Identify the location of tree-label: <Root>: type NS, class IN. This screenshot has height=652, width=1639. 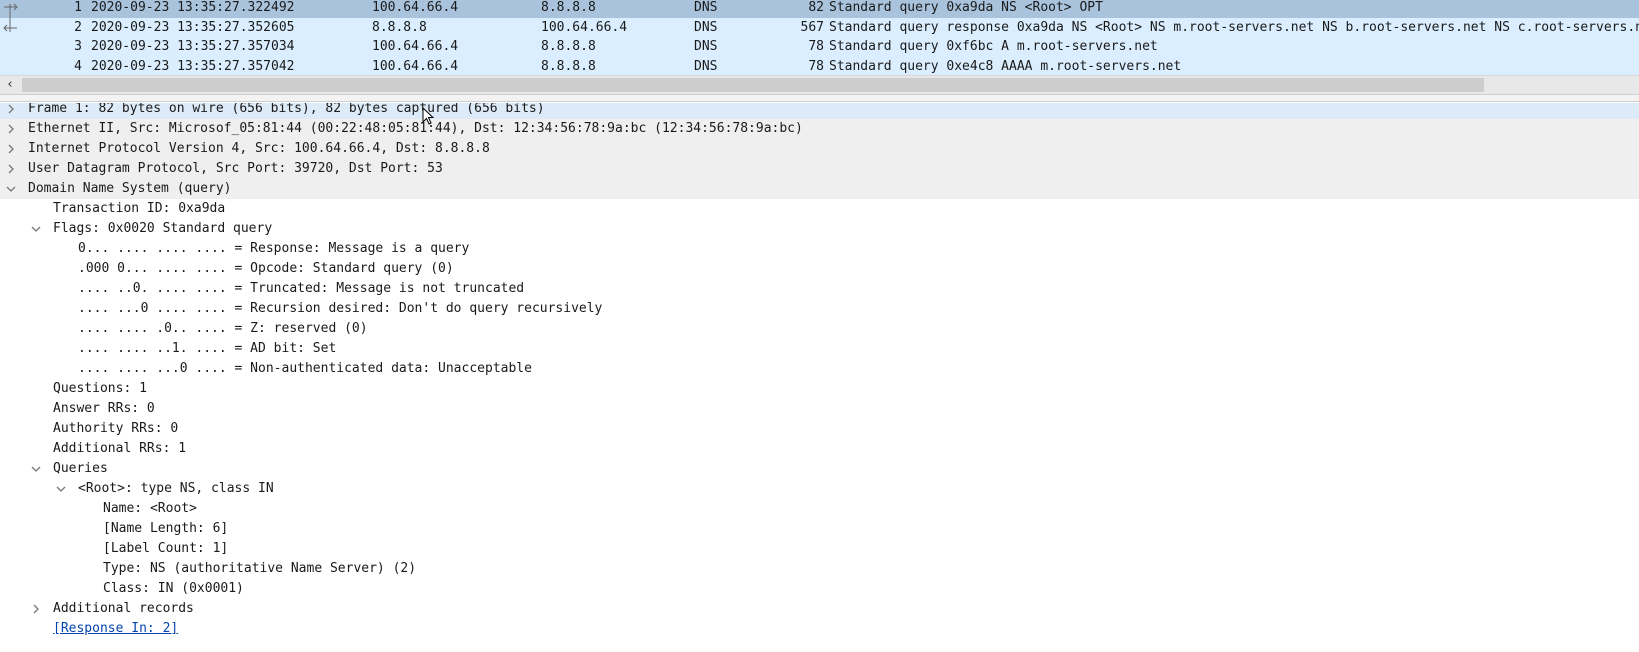
(176, 488).